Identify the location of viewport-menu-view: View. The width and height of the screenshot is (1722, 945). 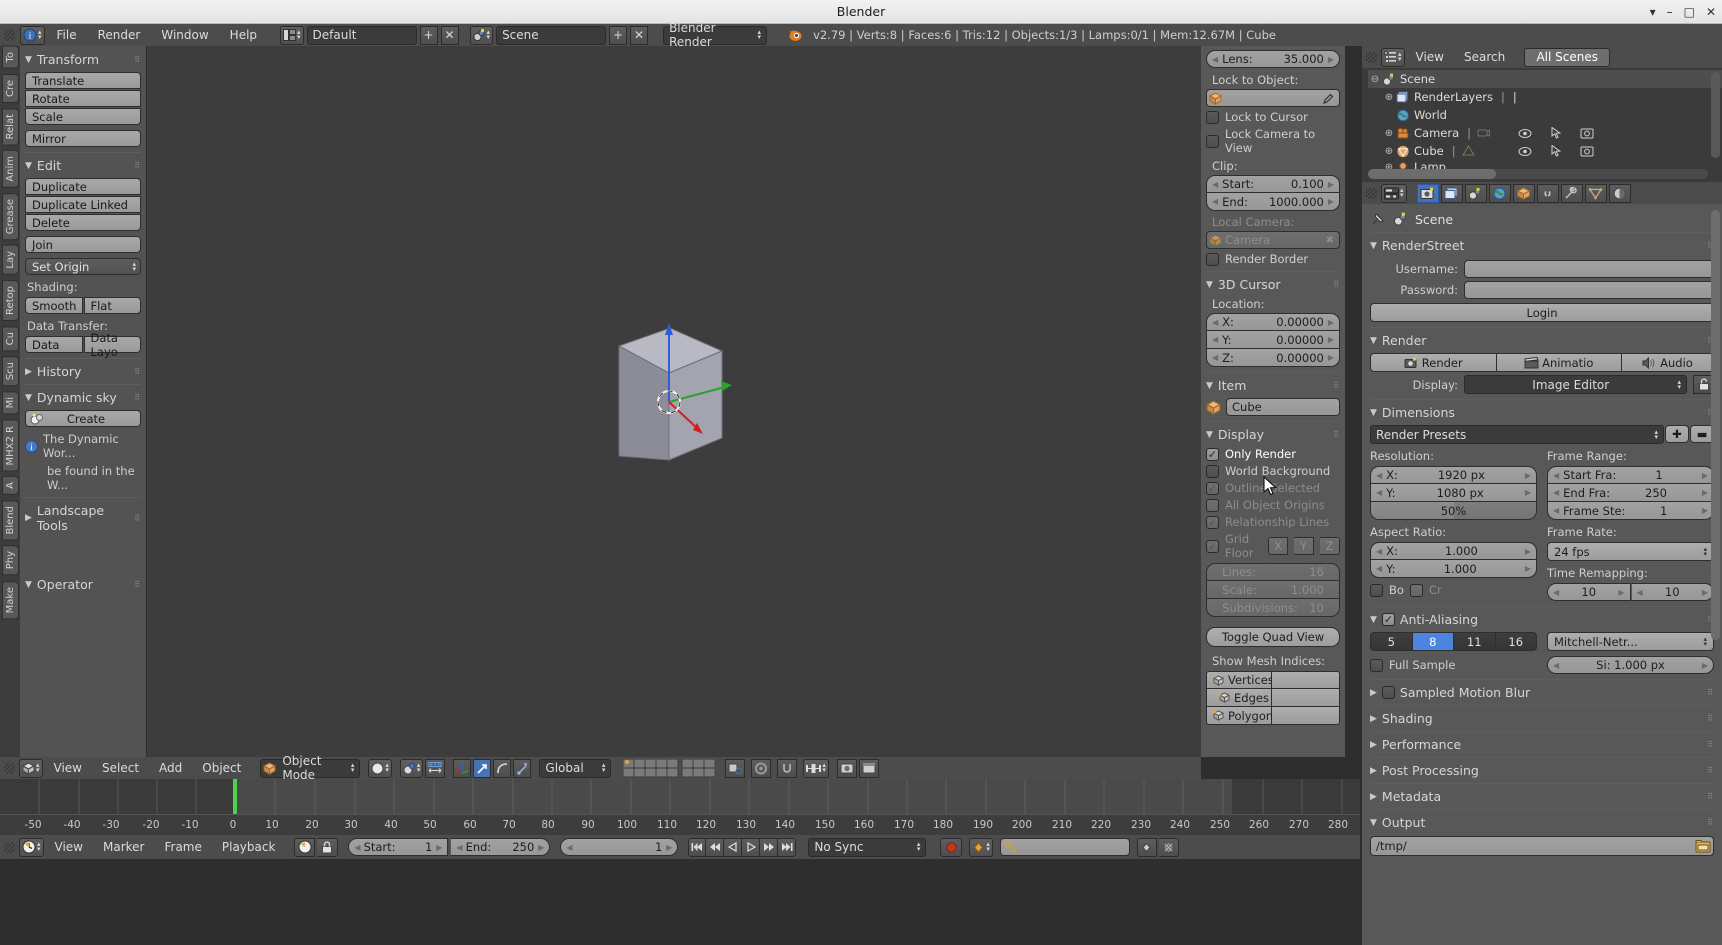
(68, 768).